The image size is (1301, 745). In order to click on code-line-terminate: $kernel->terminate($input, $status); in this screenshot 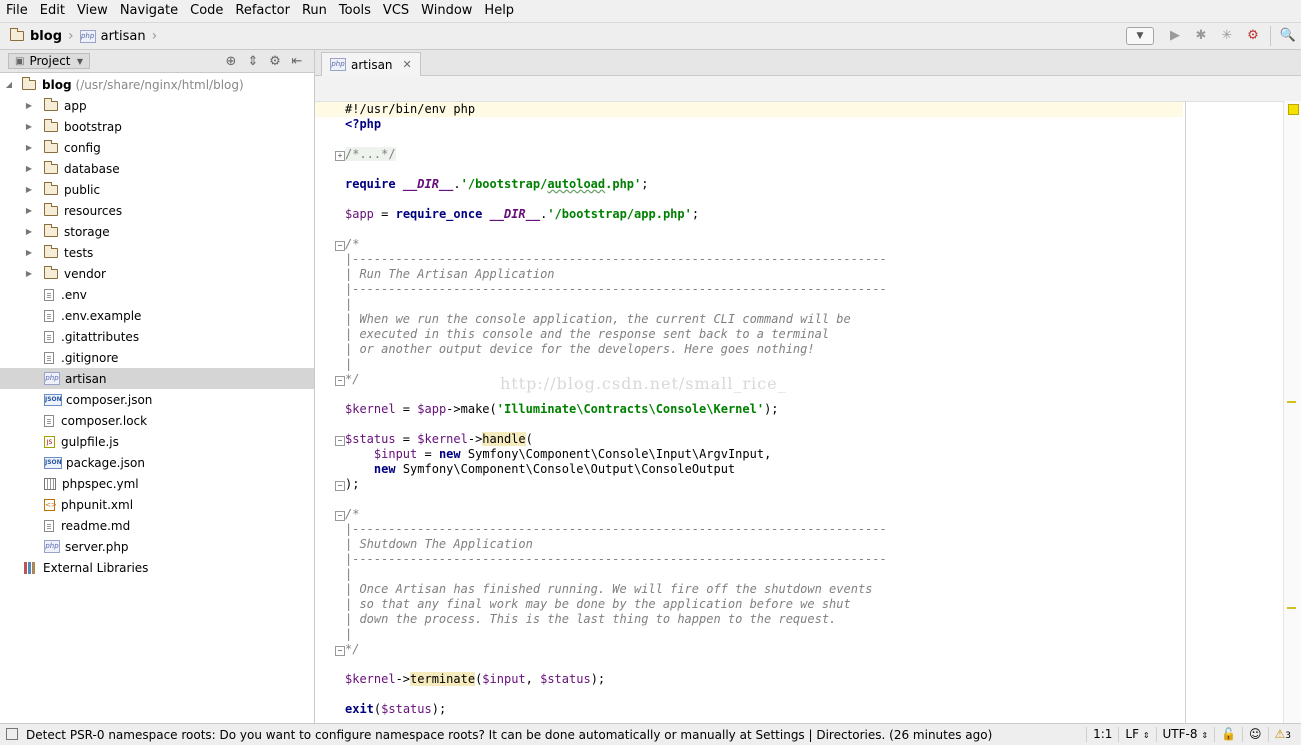, I will do `click(475, 679)`.